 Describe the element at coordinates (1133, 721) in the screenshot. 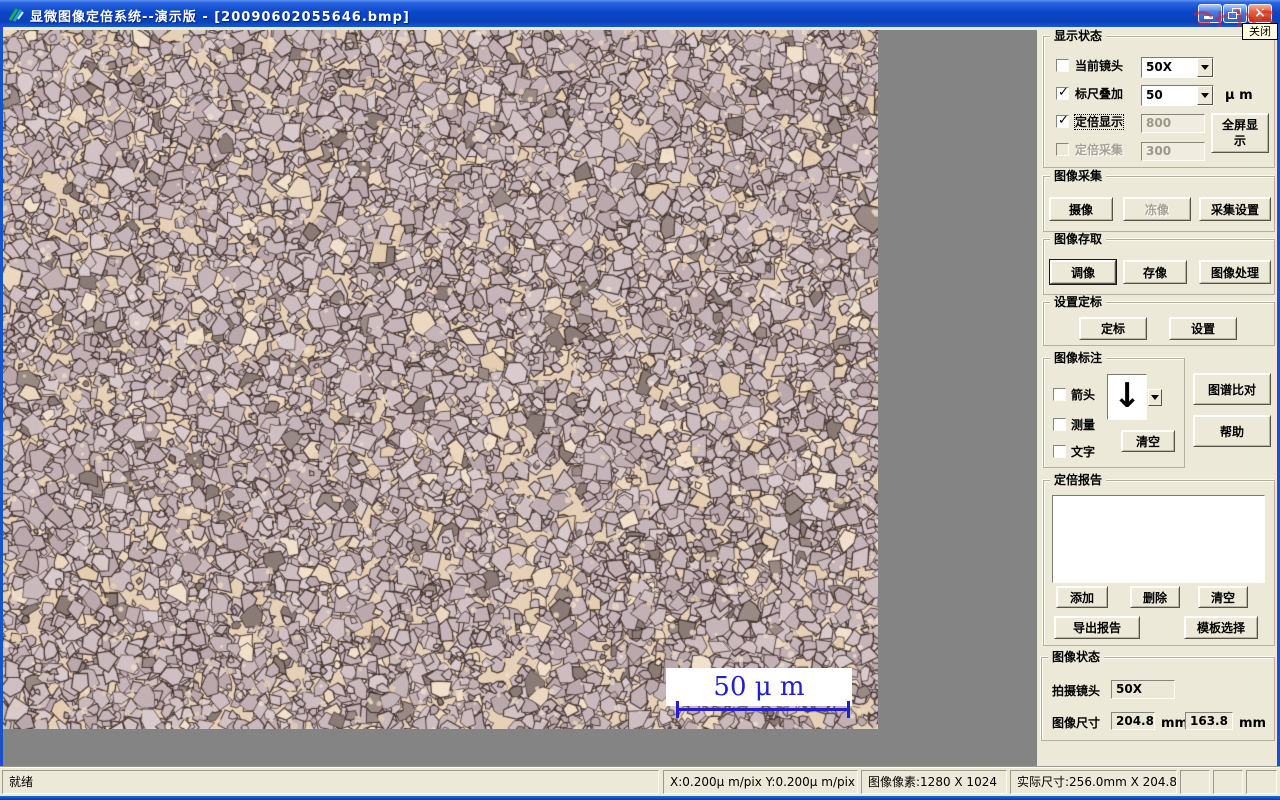

I see `image-width-field: 204.8` at that location.